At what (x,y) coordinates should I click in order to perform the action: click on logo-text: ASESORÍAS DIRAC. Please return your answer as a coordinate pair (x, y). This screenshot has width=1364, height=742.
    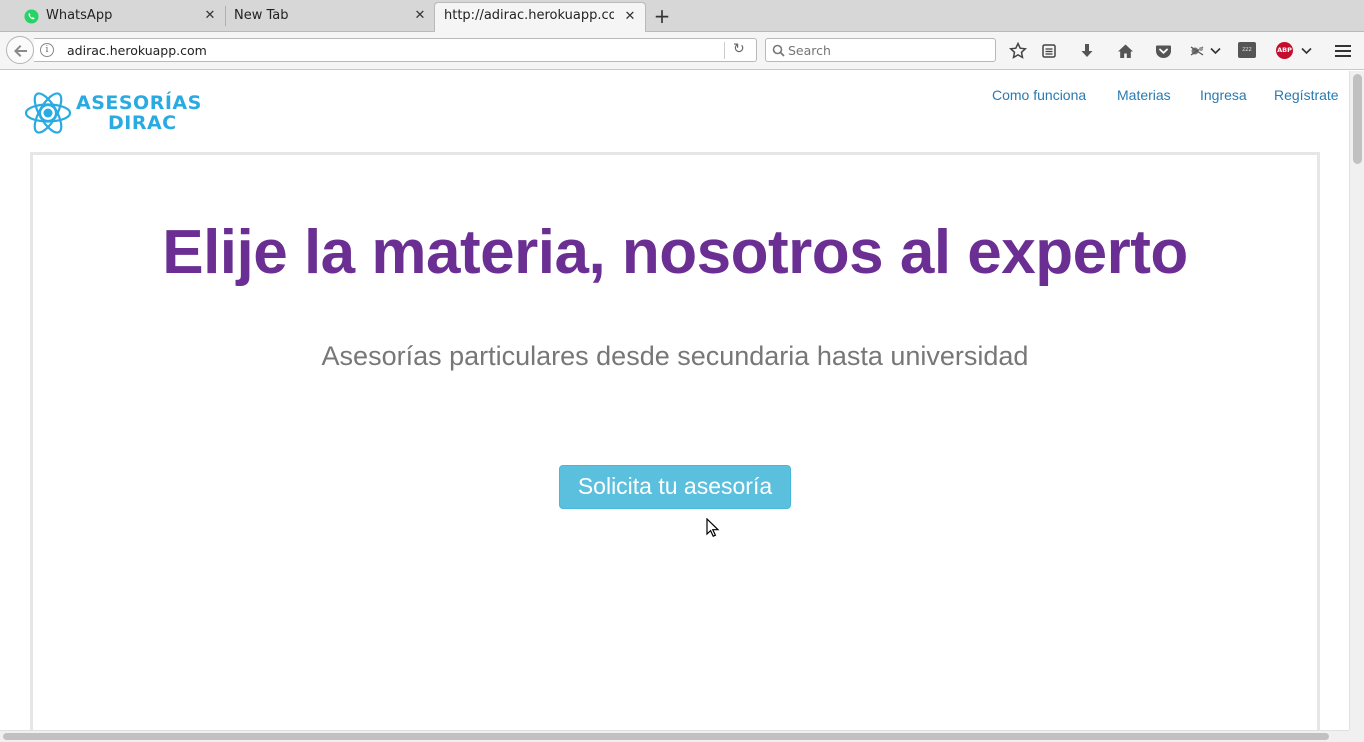
    Looking at the image, I should click on (139, 113).